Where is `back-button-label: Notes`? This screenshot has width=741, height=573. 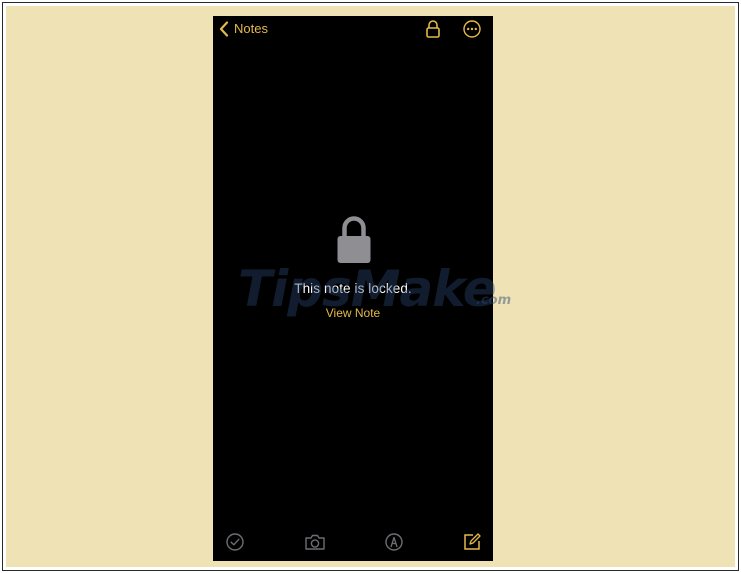
back-button-label: Notes is located at coordinates (251, 28).